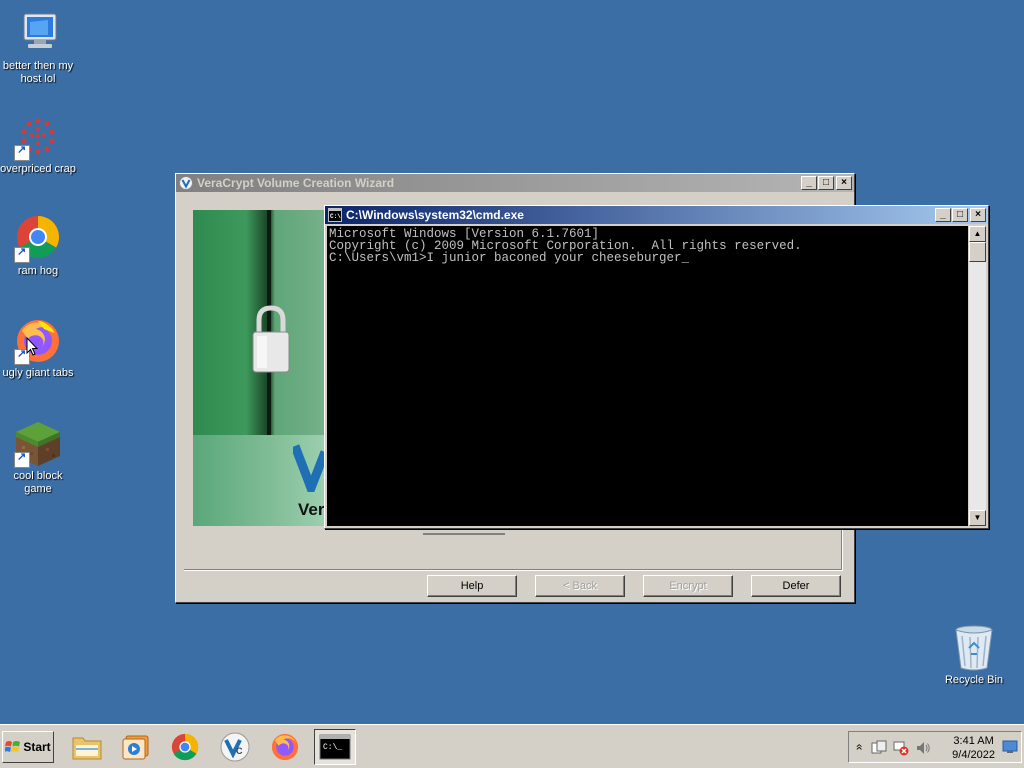 This screenshot has width=1024, height=768. What do you see at coordinates (512, 746) in the screenshot?
I see `taskbar: Start C C:\_ » 3:41 AM 9/4/2022` at bounding box center [512, 746].